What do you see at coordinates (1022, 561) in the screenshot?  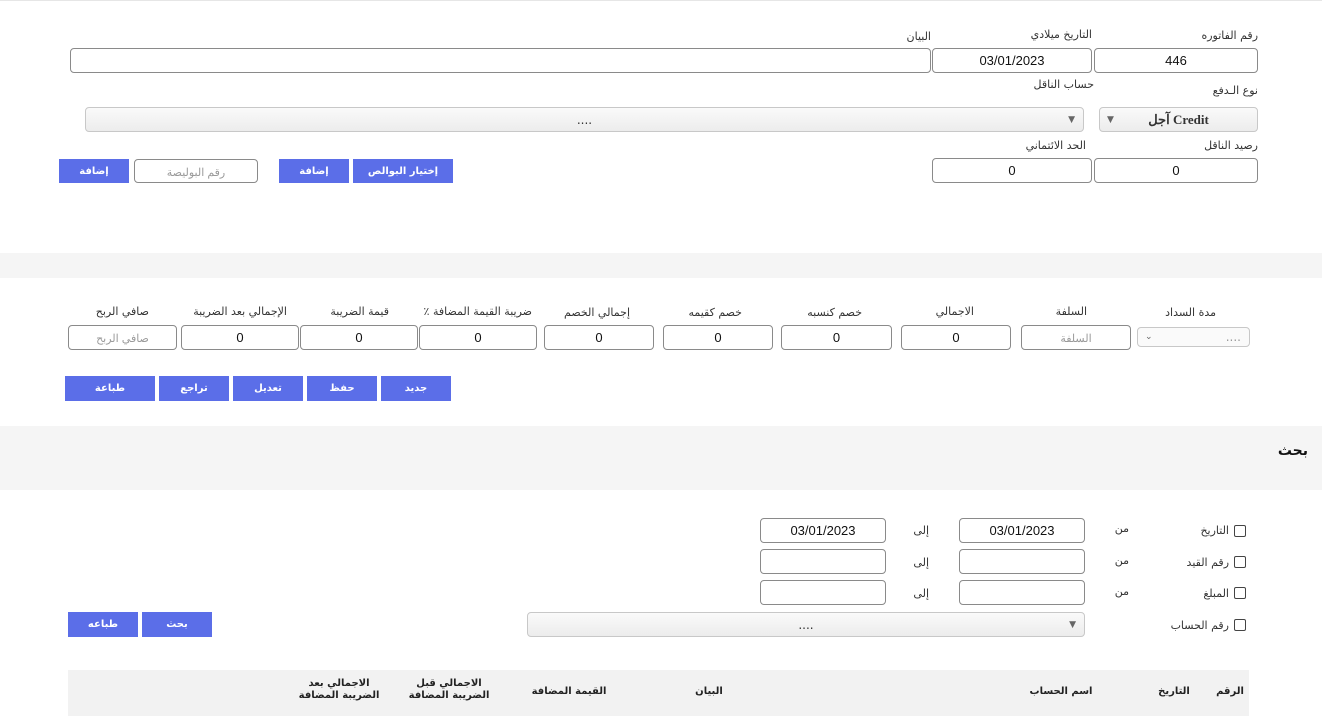 I see `entry-from-field` at bounding box center [1022, 561].